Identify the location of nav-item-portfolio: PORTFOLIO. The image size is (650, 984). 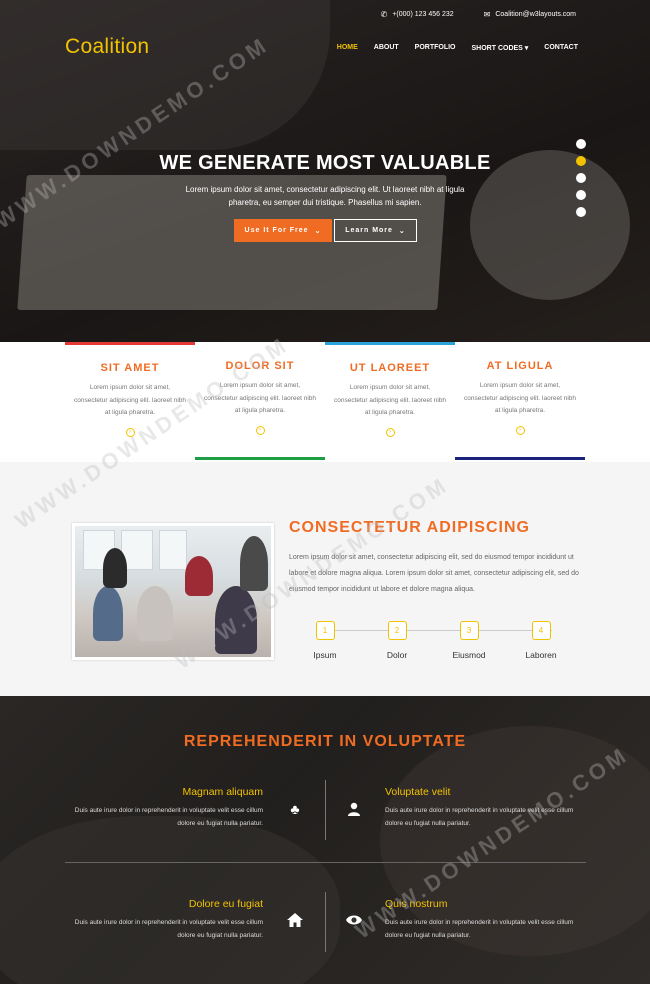
(435, 48).